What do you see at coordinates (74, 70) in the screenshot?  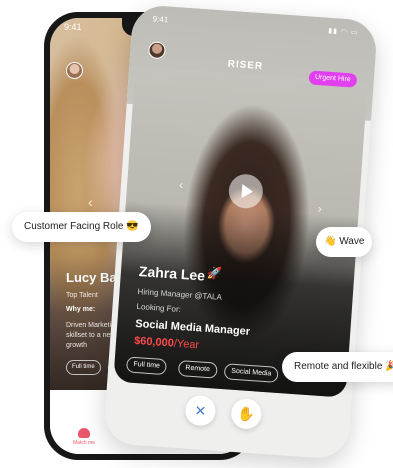 I see `avatar` at bounding box center [74, 70].